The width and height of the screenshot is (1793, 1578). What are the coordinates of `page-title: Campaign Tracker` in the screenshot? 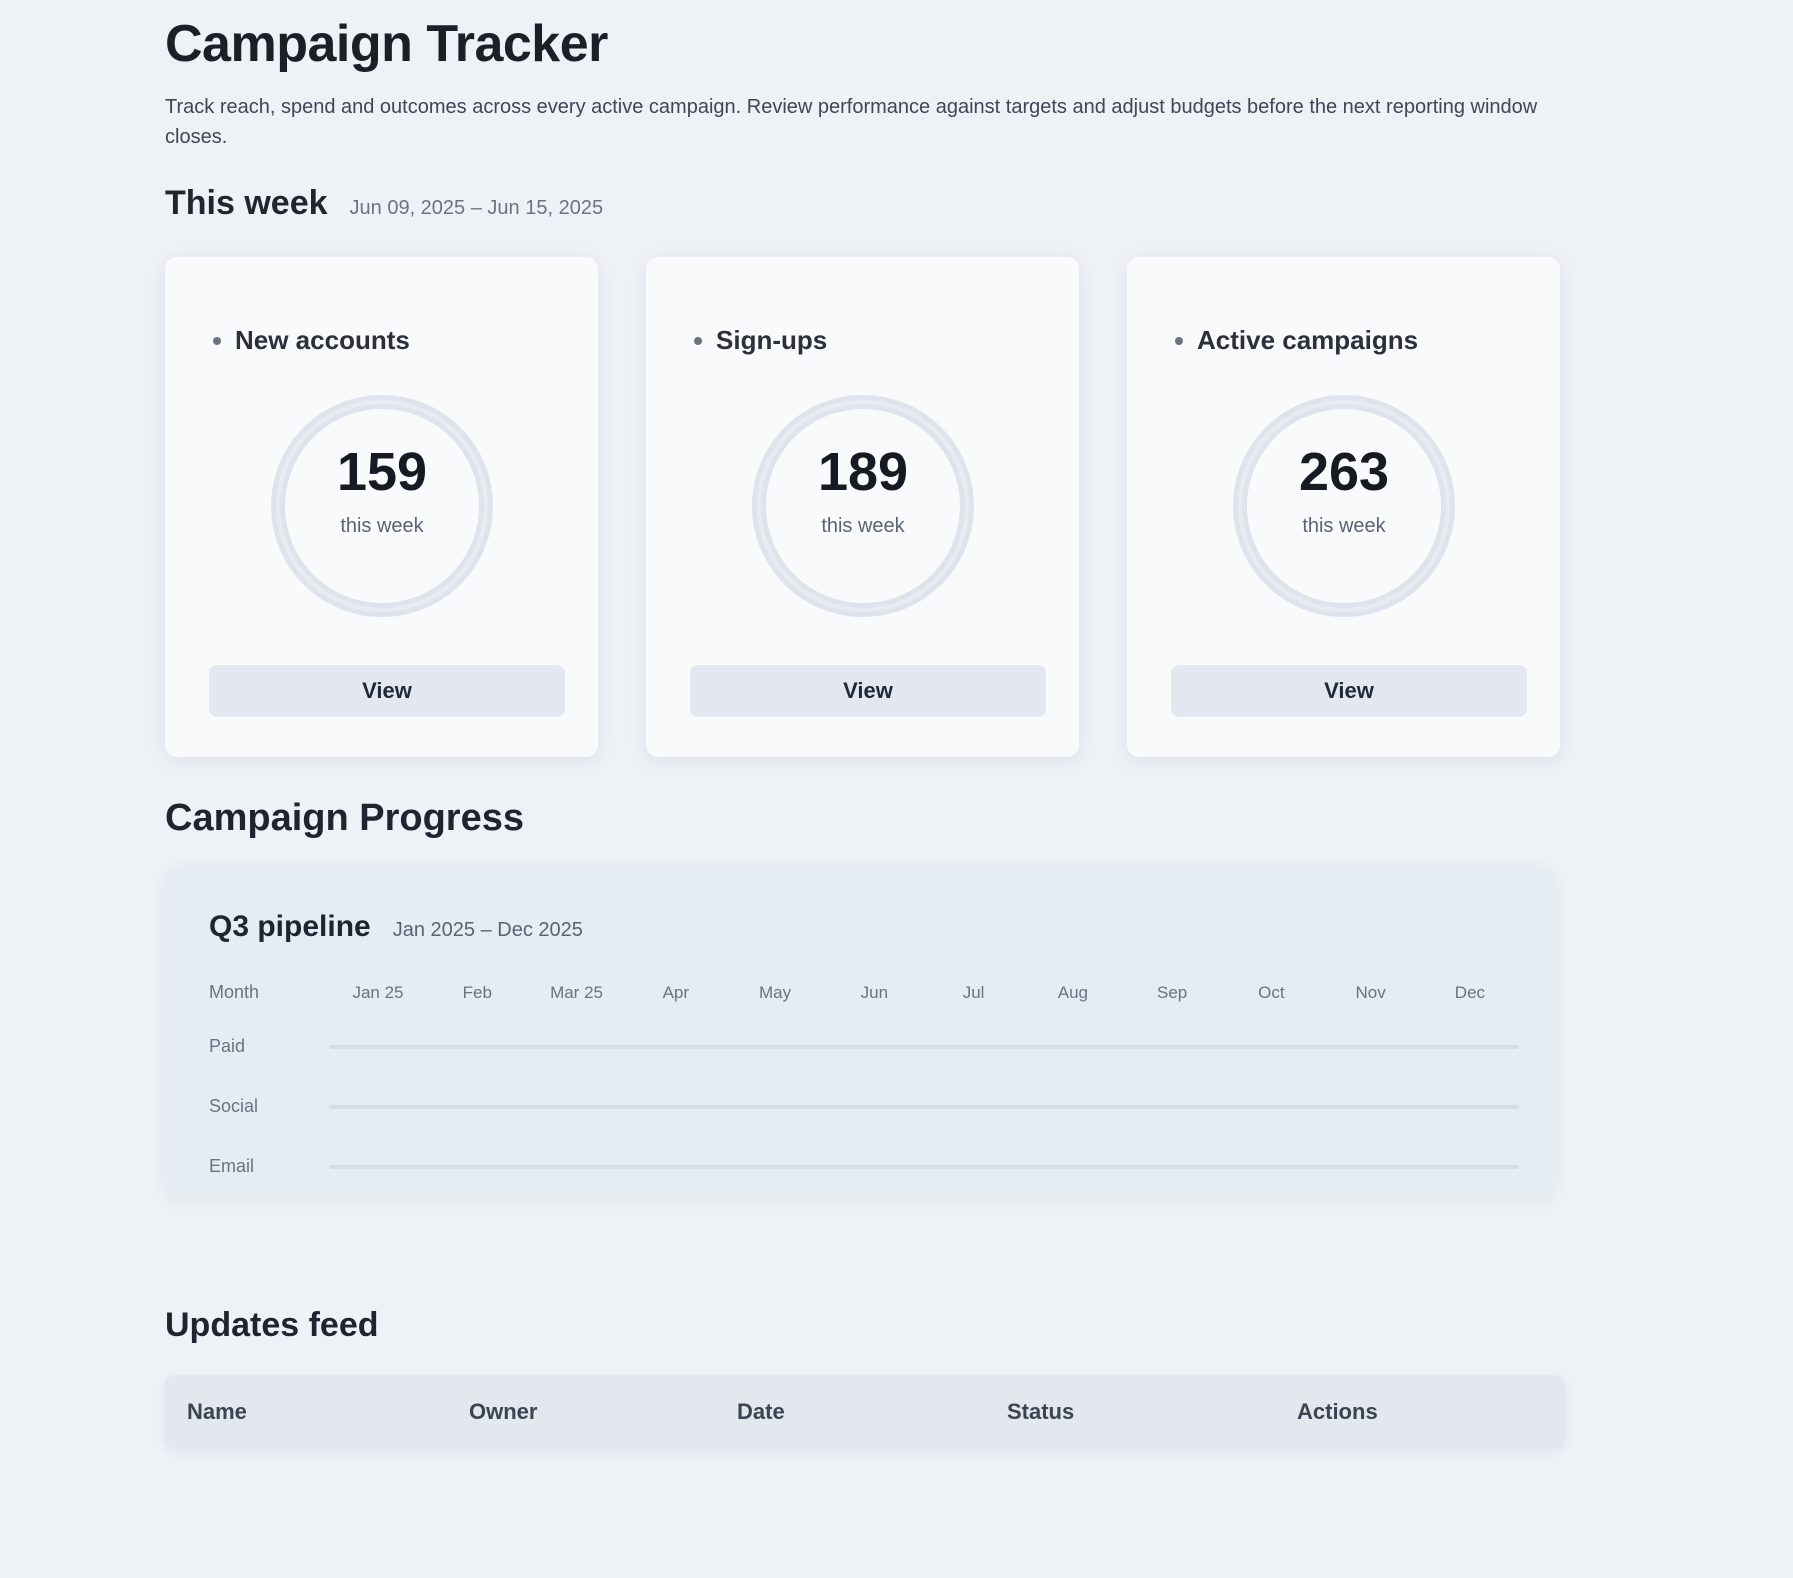 It's located at (386, 44).